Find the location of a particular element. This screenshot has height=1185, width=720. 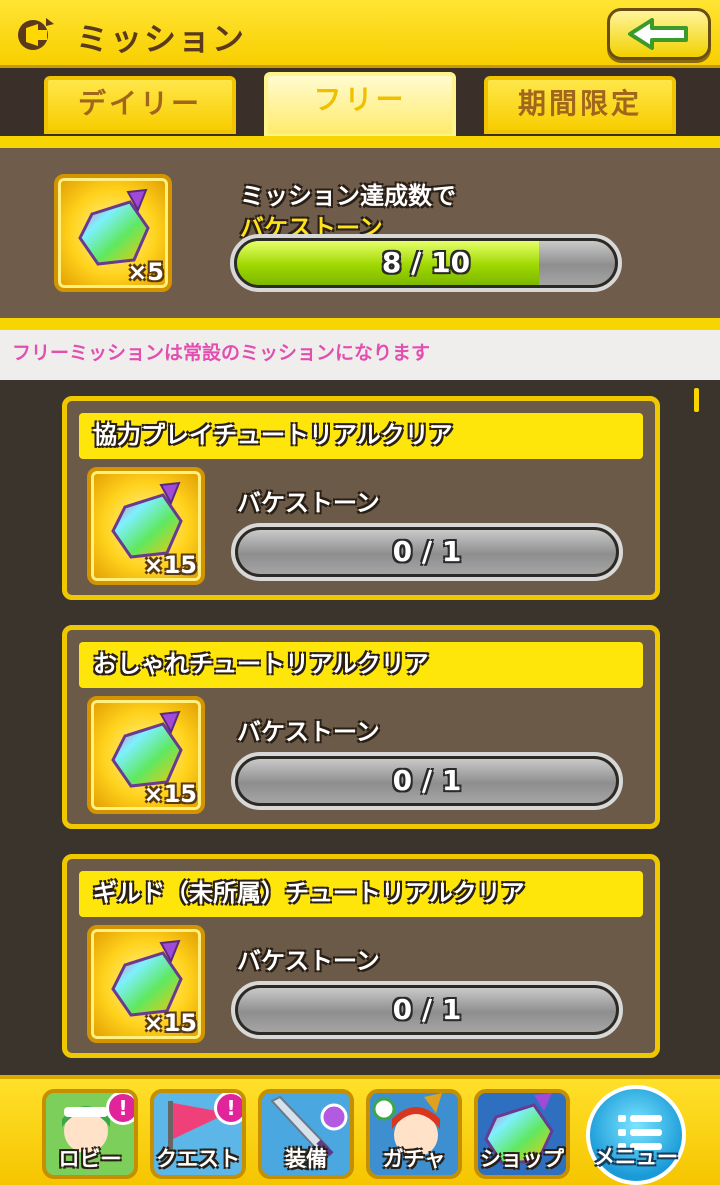

page-title: ミッション is located at coordinates (161, 39).